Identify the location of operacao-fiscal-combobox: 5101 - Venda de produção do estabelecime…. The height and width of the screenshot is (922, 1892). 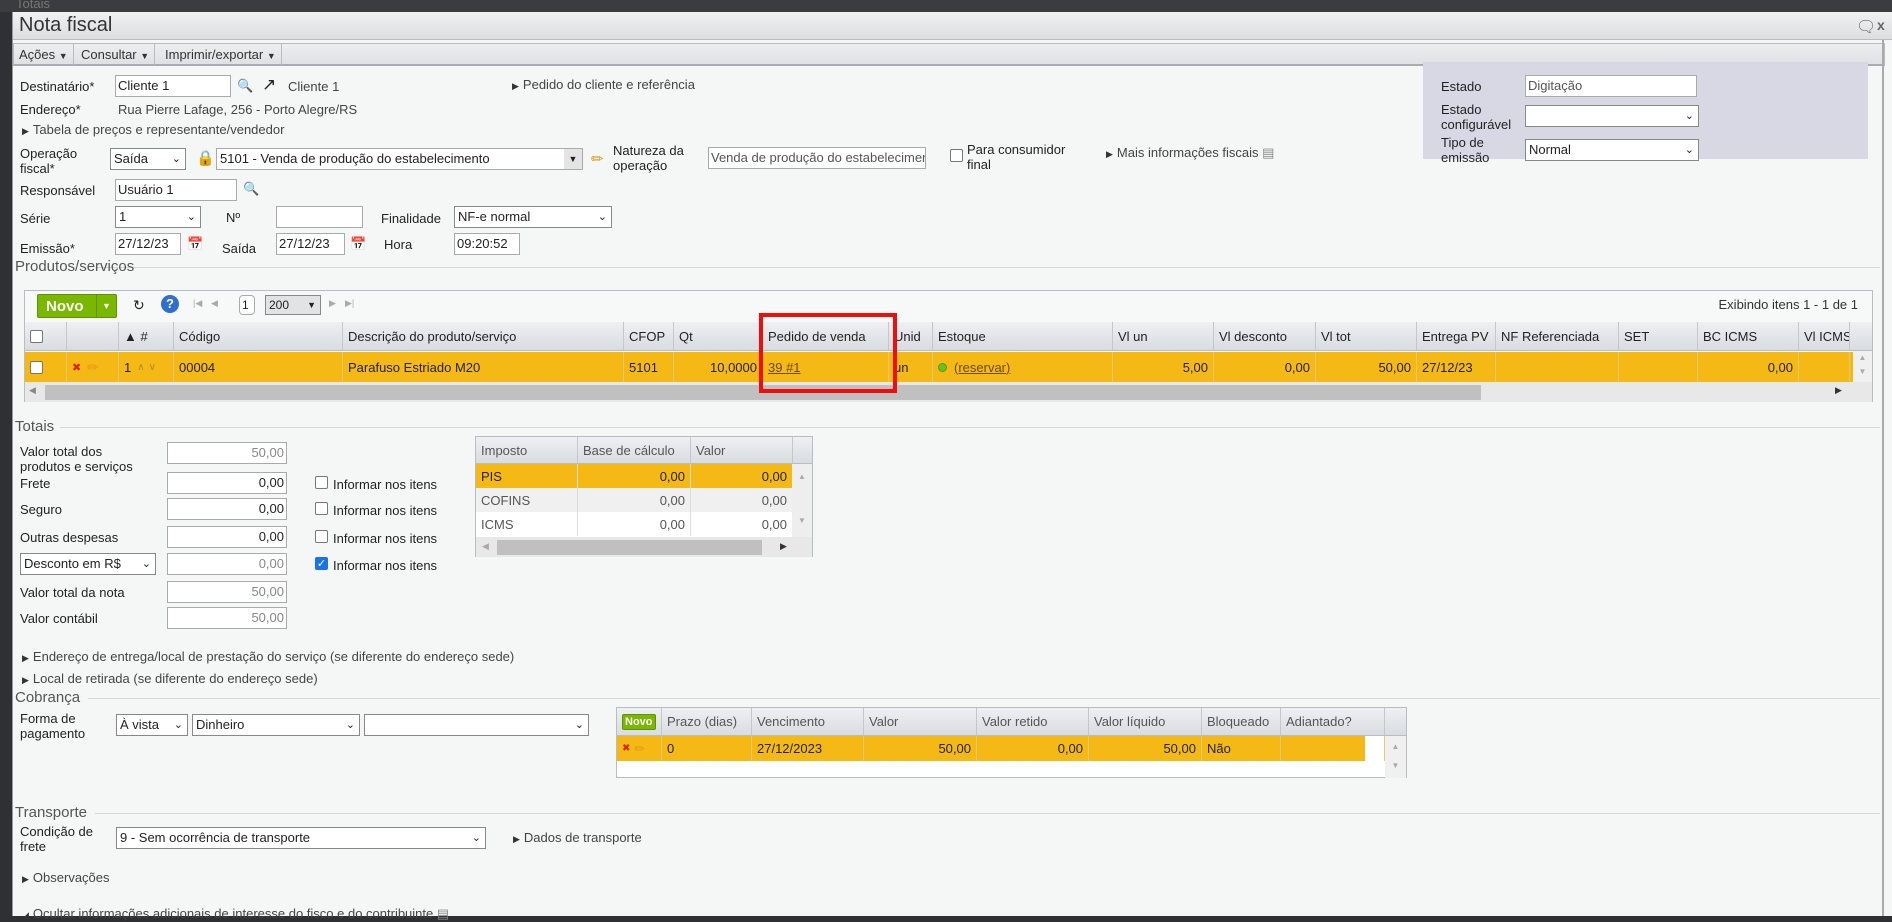
(399, 159).